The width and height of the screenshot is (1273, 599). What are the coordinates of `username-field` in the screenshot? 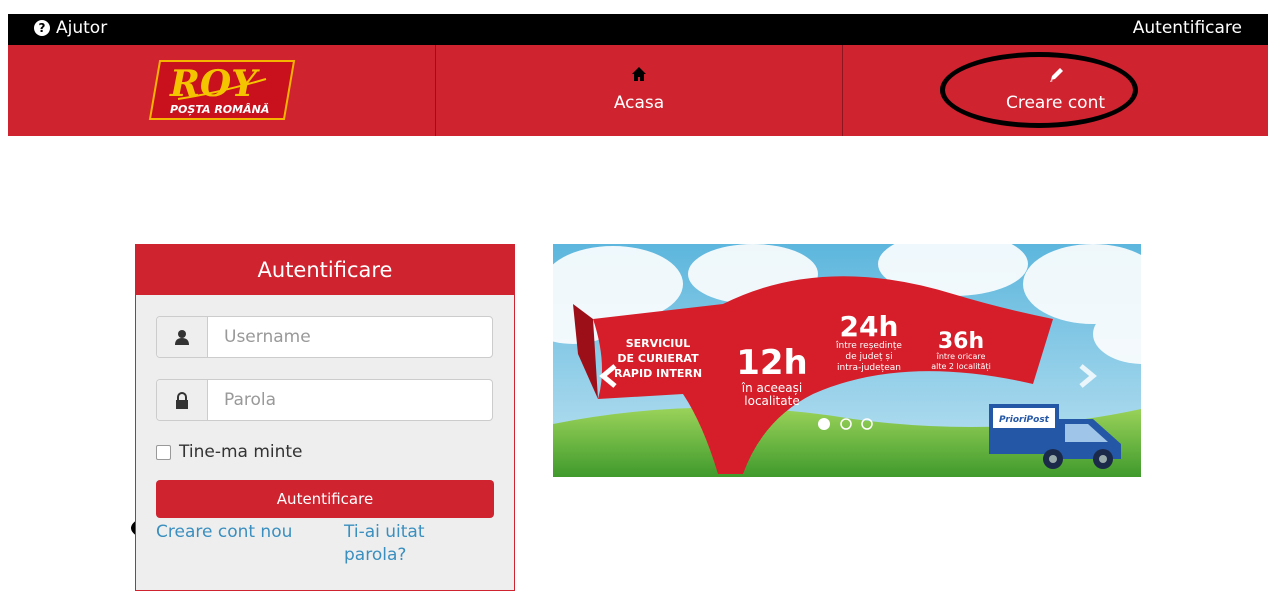 It's located at (324, 337).